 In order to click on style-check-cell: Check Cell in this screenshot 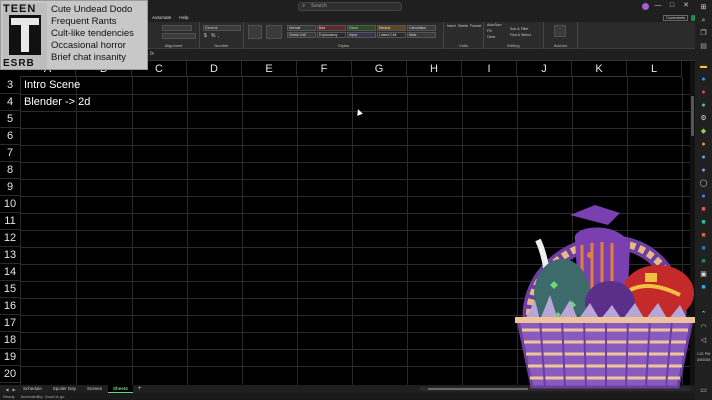, I will do `click(301, 35)`.